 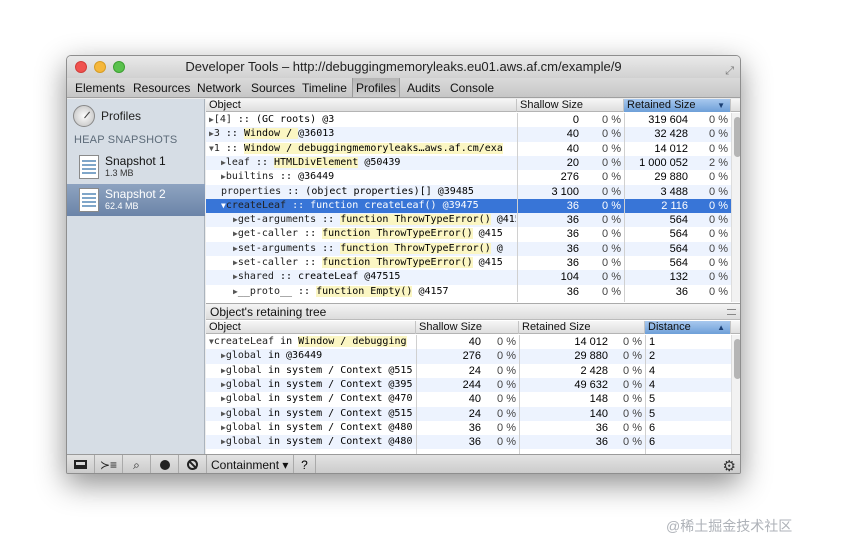 What do you see at coordinates (283, 119) in the screenshot?
I see `object-separator: :: (GC roots) @3` at bounding box center [283, 119].